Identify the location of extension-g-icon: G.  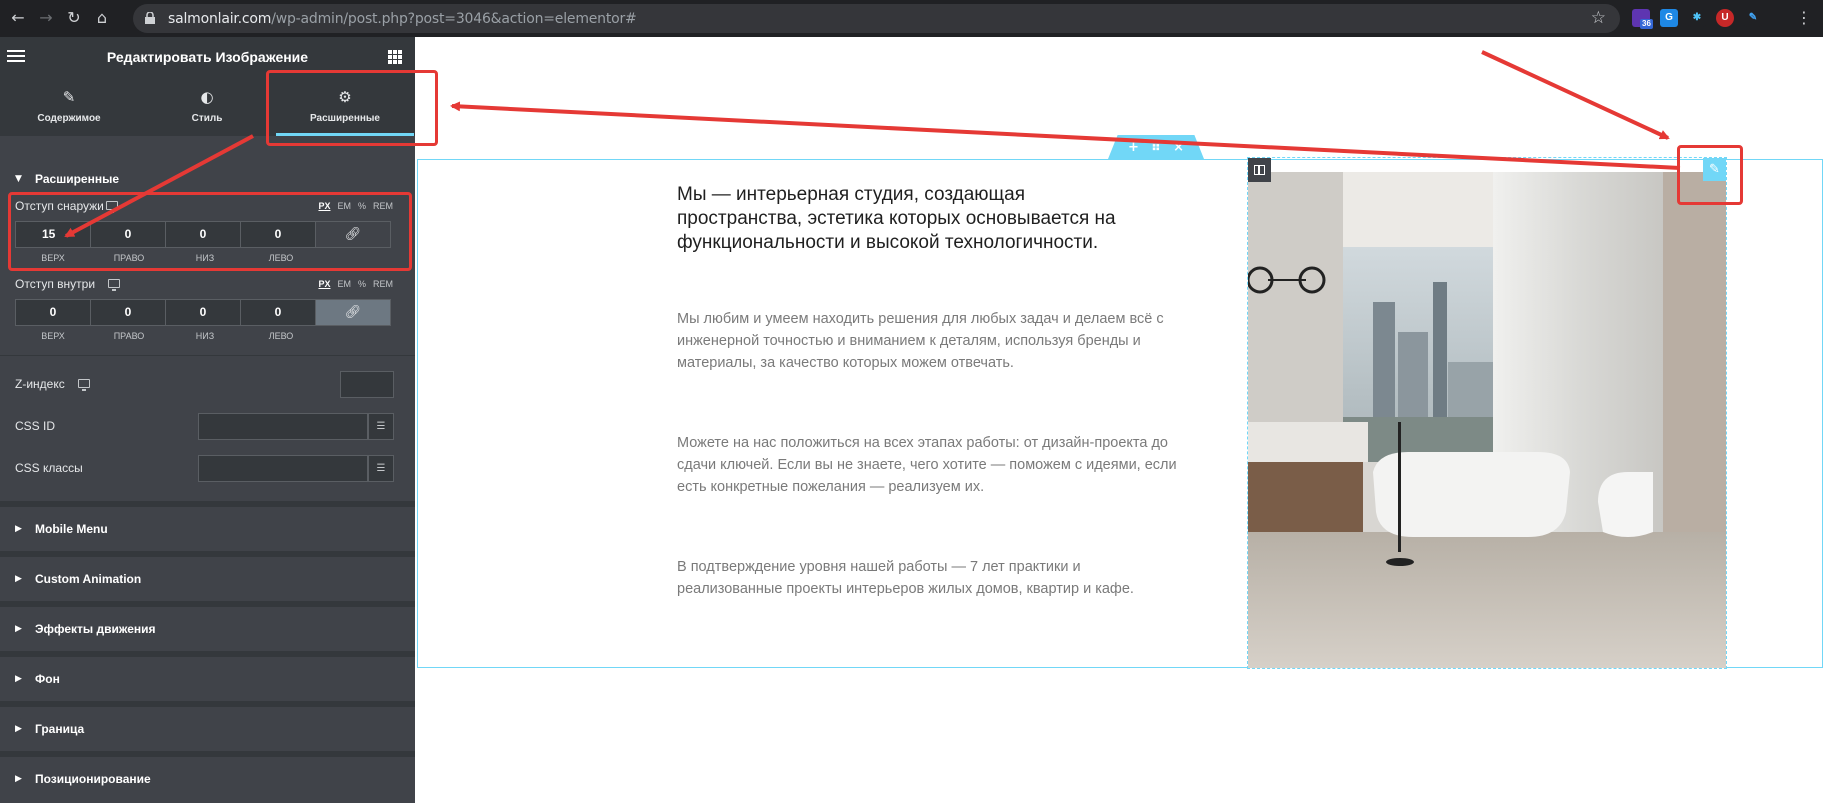
(1669, 18).